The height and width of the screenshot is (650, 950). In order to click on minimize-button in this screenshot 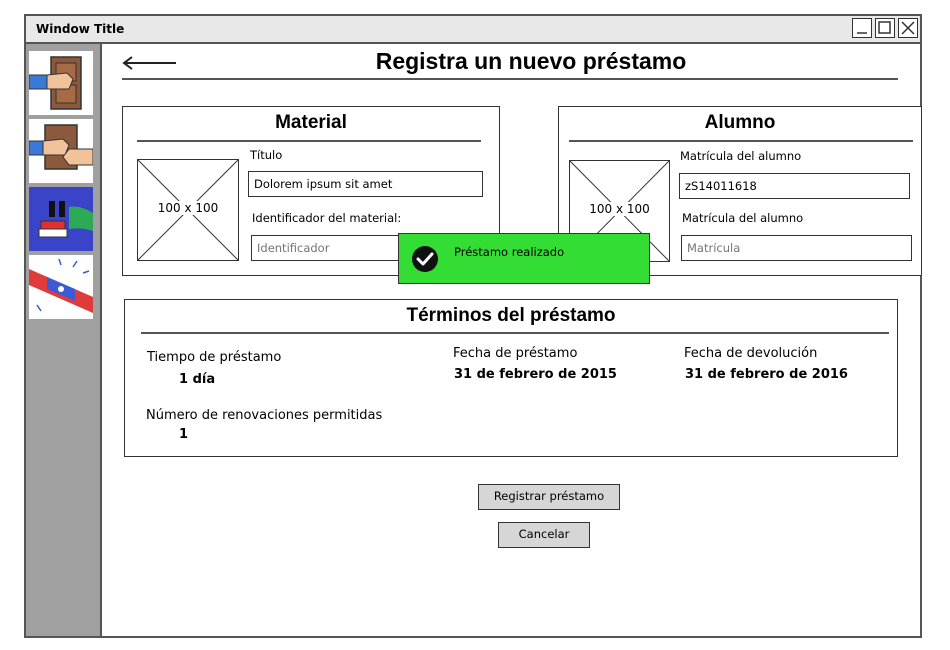, I will do `click(862, 28)`.